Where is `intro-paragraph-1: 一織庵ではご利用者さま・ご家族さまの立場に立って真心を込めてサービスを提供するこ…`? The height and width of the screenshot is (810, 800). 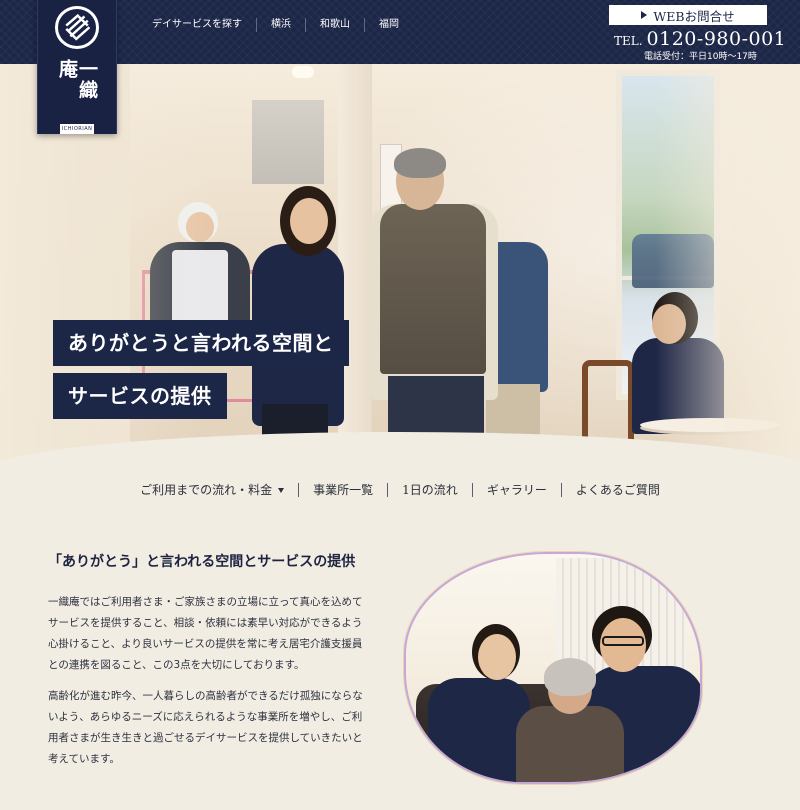
intro-paragraph-1: 一織庵ではご利用者さま・ご家族さまの立場に立って真心を込めてサービスを提供するこ… is located at coordinates (205, 633).